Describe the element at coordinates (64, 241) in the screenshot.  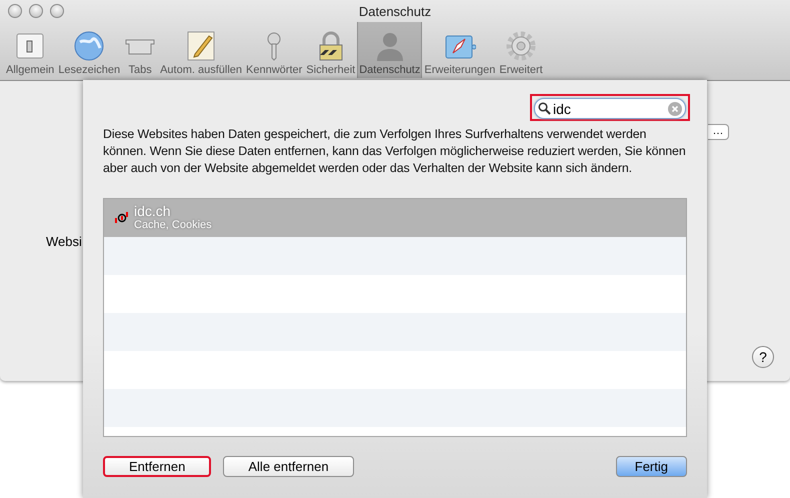
I see `websites-label: Websi` at that location.